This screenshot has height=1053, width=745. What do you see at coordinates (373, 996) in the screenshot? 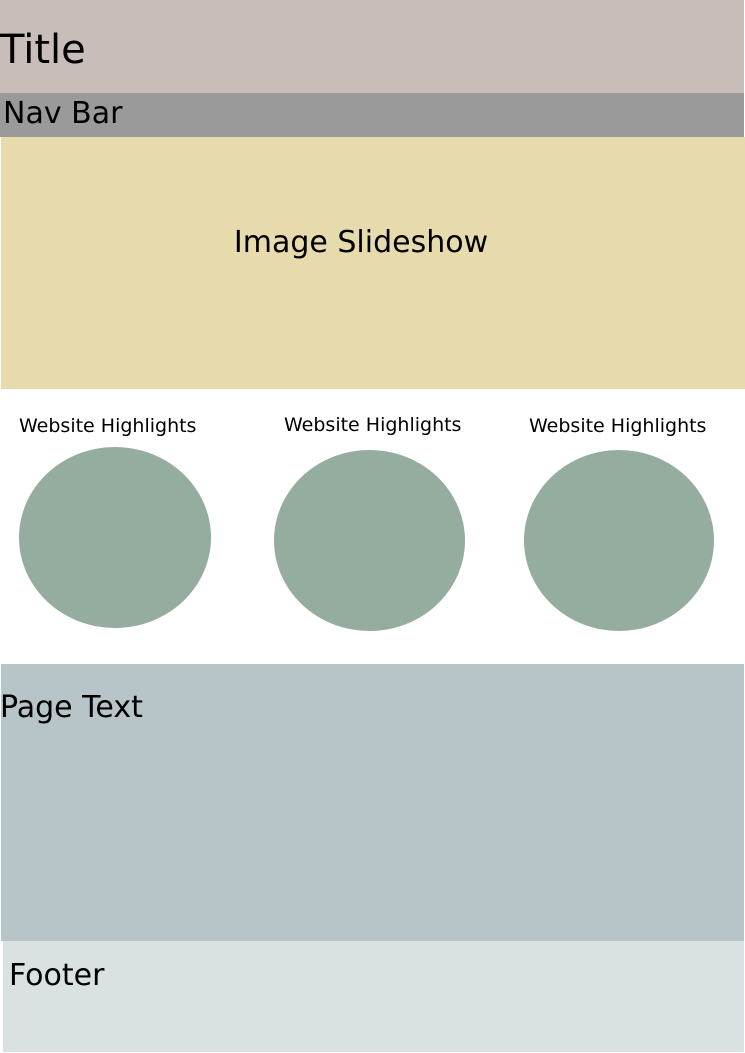
I see `footer-region` at bounding box center [373, 996].